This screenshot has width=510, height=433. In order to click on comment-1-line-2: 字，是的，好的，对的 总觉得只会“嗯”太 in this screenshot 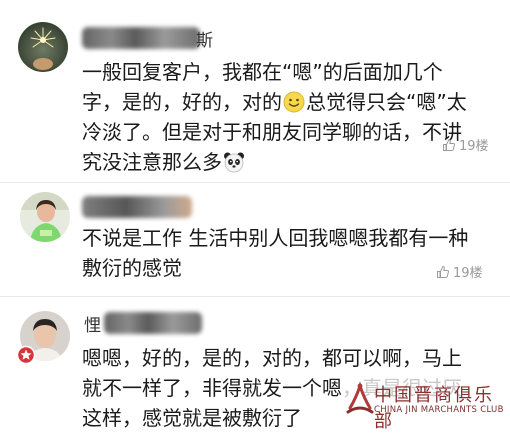, I will do `click(274, 102)`.